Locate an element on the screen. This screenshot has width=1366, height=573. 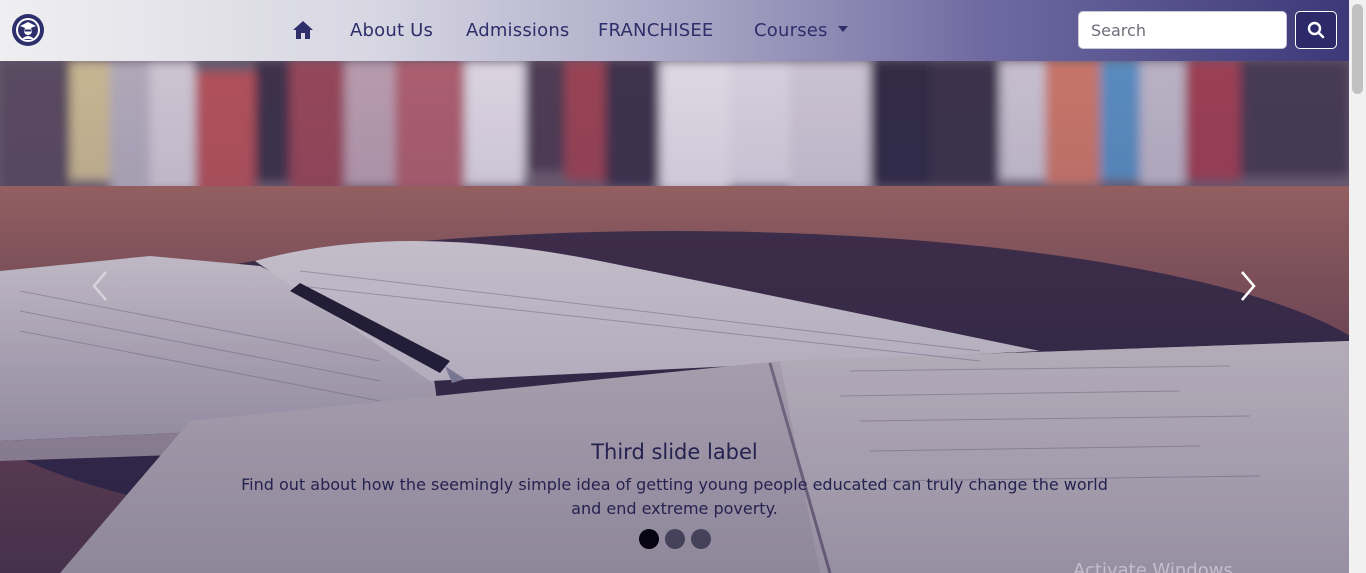
page-scrollbar is located at coordinates (1357, 286).